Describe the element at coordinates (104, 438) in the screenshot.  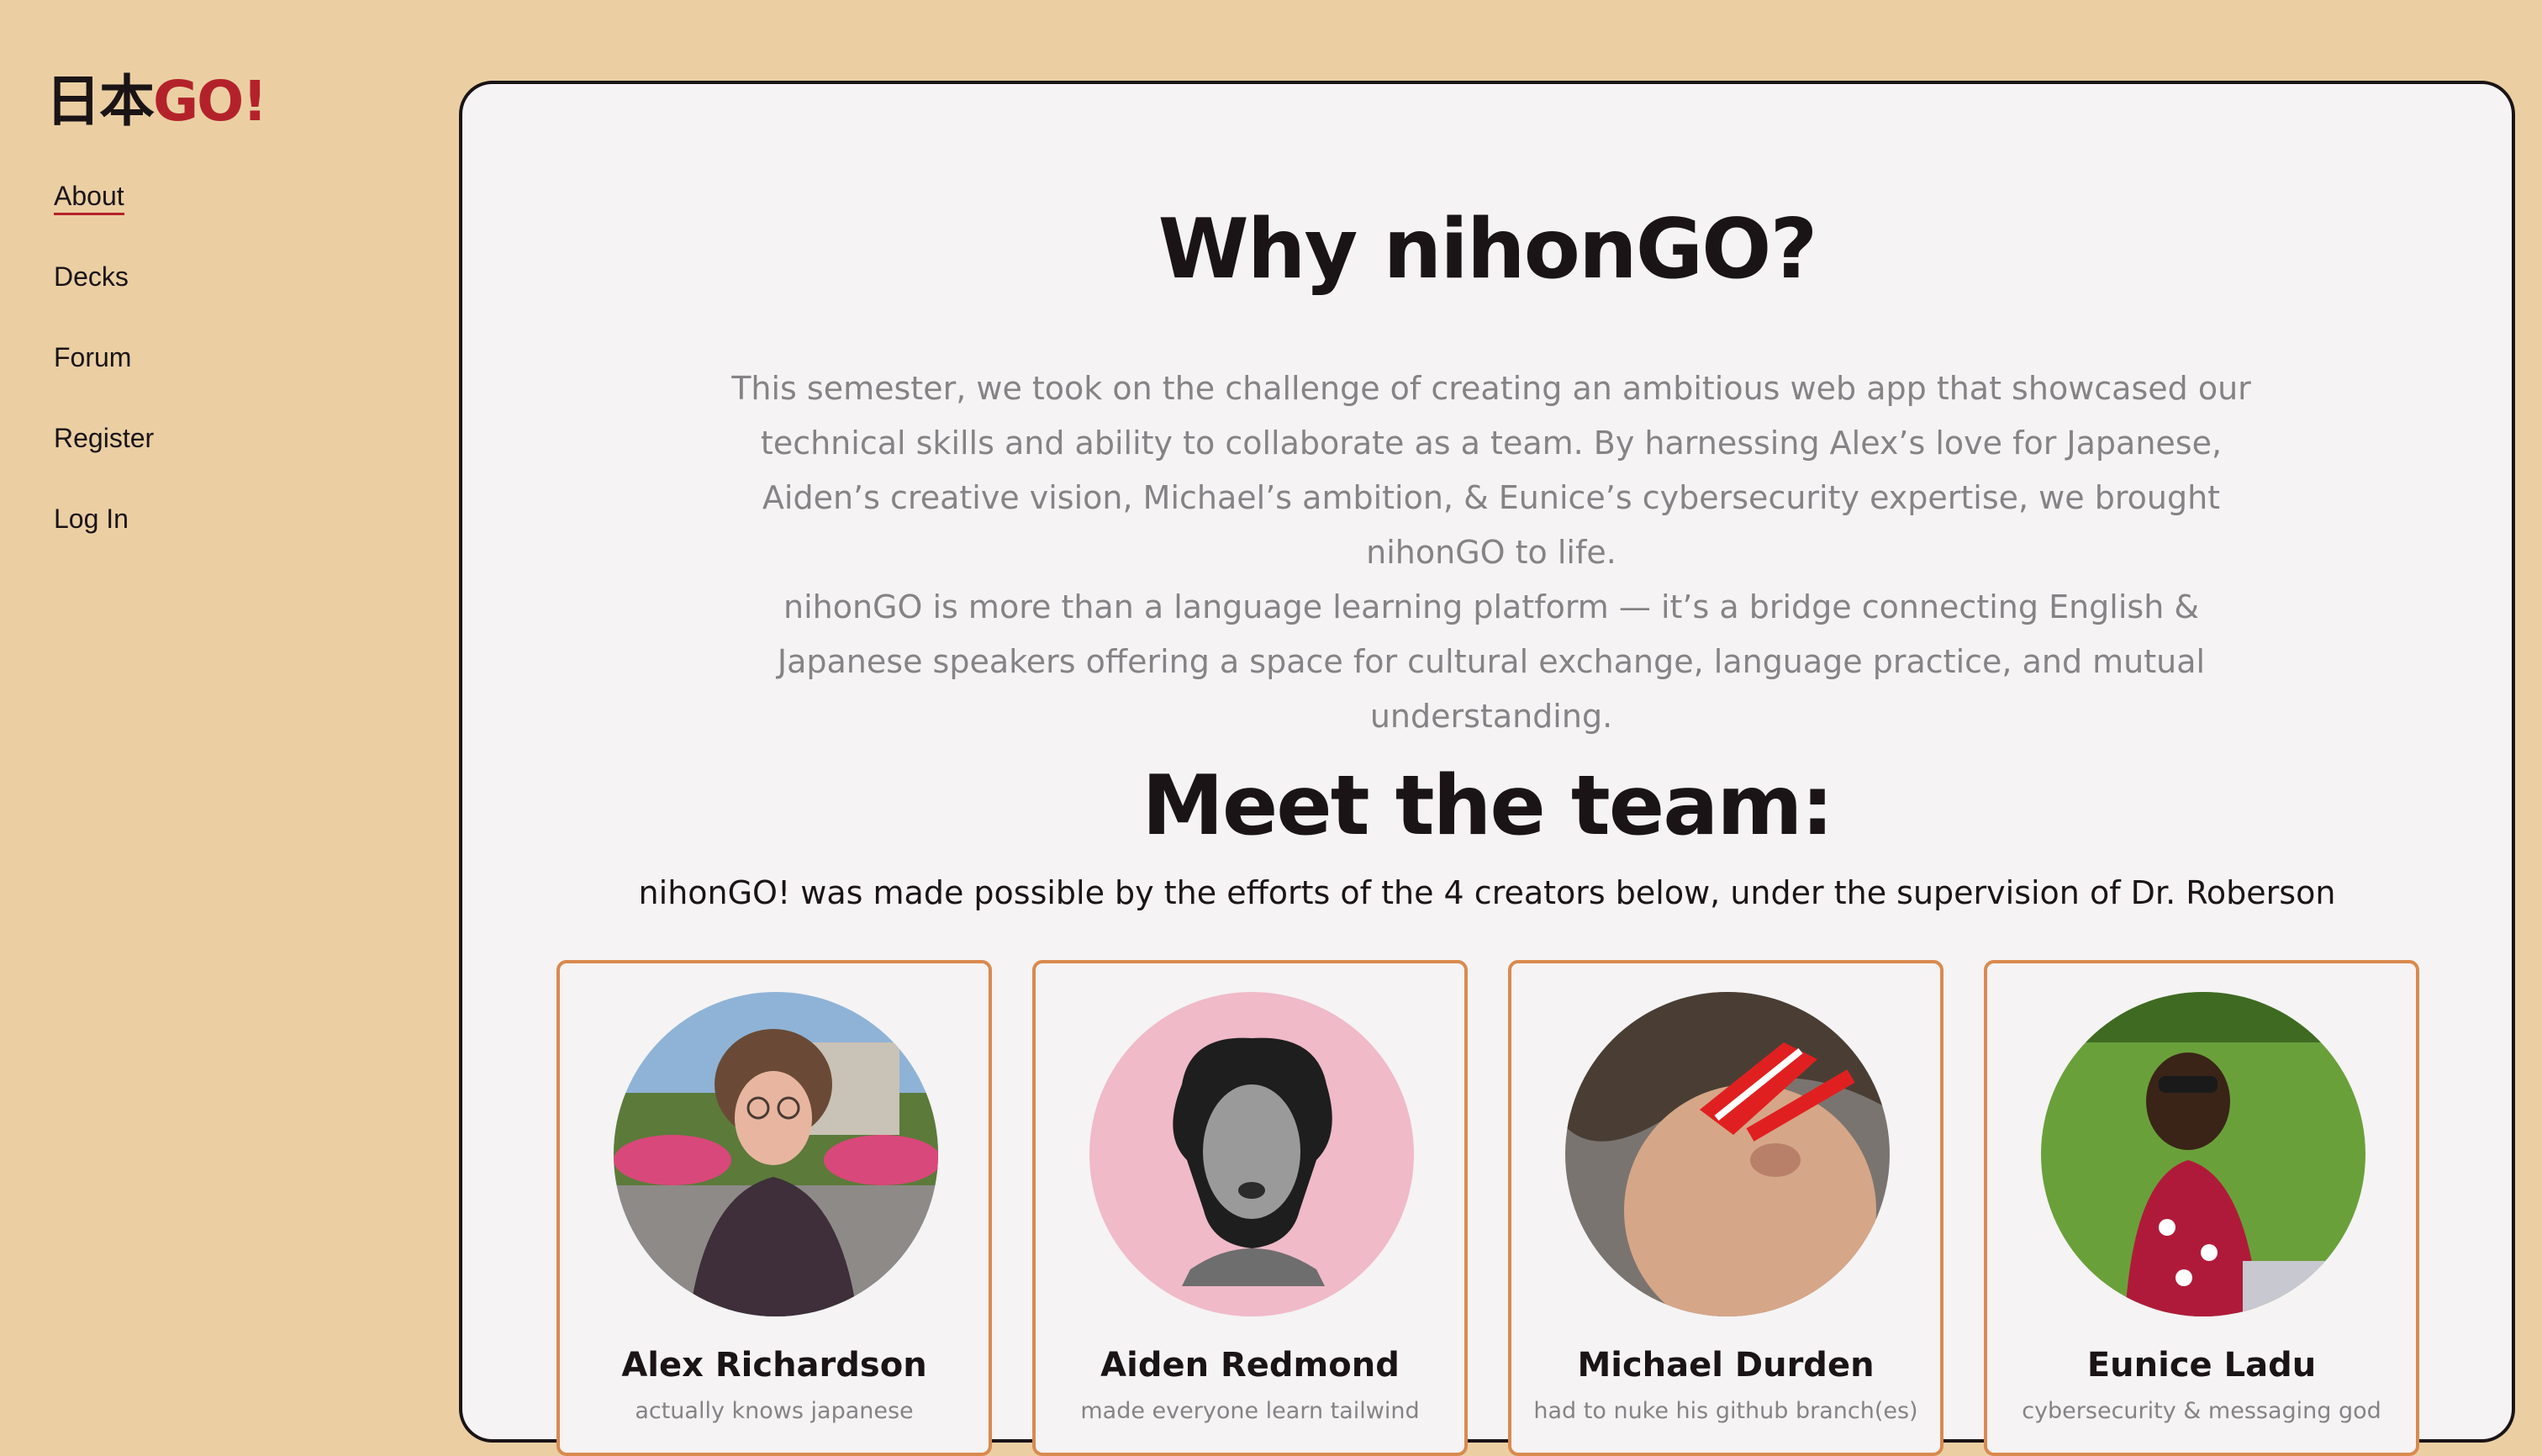
I see `nav-item-register-label: Register` at that location.